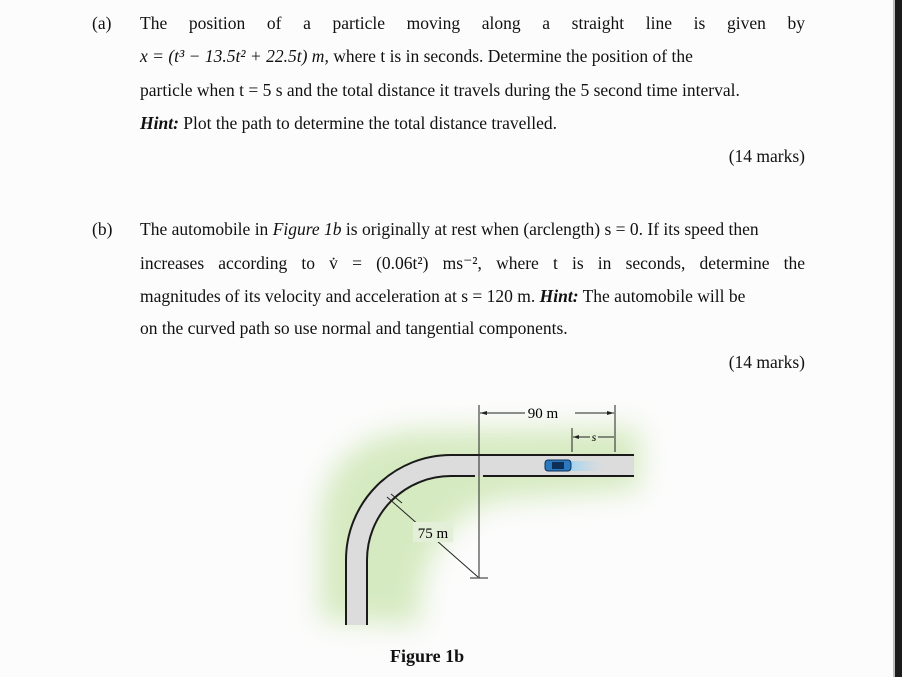 The image size is (902, 677). Describe the element at coordinates (427, 656) in the screenshot. I see `figure-caption: Figure 1b` at that location.